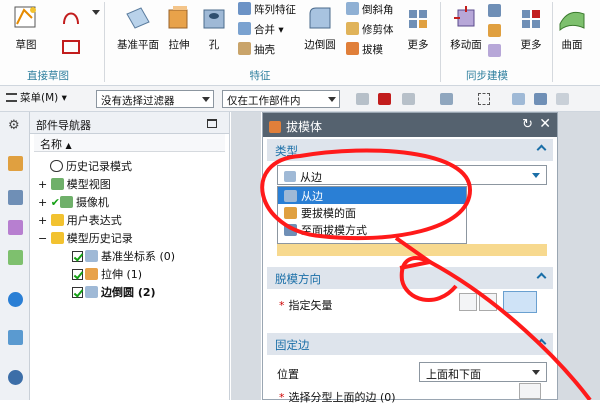 This screenshot has height=405, width=600. What do you see at coordinates (372, 195) in the screenshot?
I see `type-option-from-edge: 从边` at bounding box center [372, 195].